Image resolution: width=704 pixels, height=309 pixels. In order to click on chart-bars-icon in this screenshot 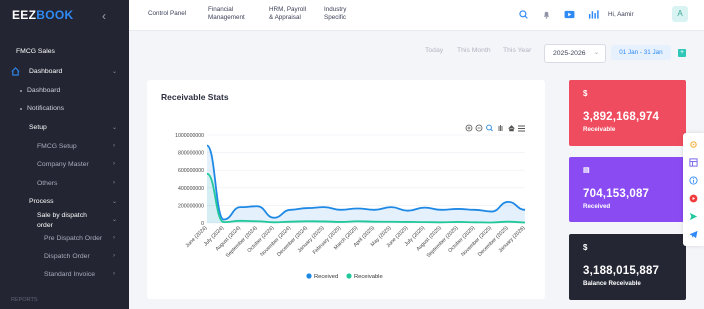, I will do `click(593, 14)`.